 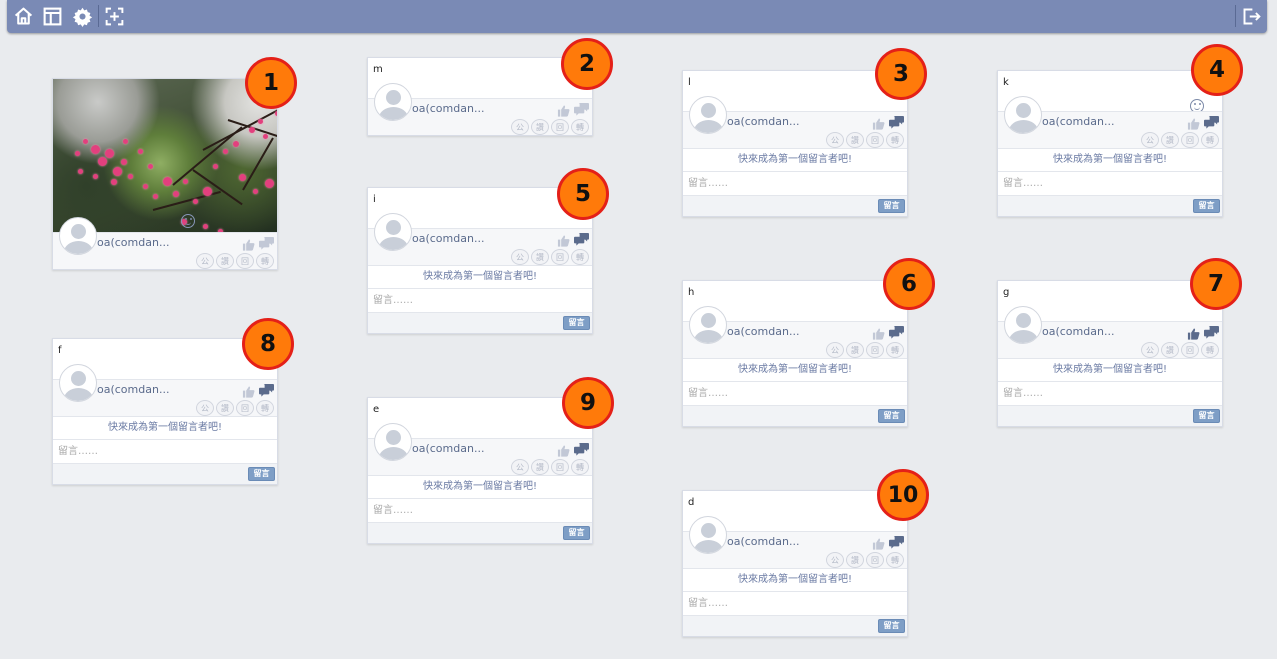 I want to click on logout-icon, so click(x=1251, y=16).